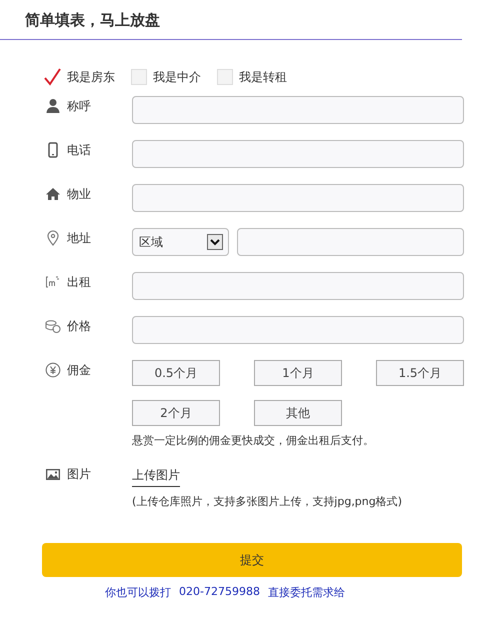 This screenshot has width=500, height=620. What do you see at coordinates (306, 592) in the screenshot?
I see `footer-text: 直接委托需求给` at bounding box center [306, 592].